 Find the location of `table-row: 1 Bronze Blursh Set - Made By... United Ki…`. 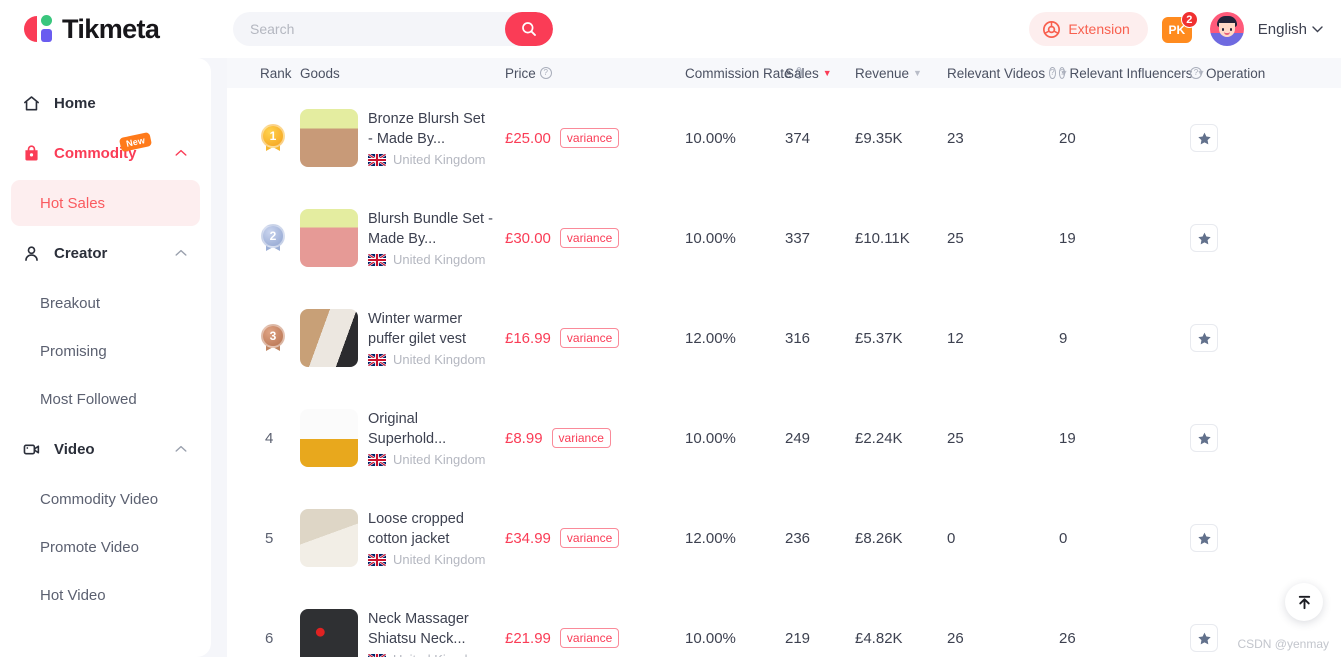

table-row: 1 Bronze Blursh Set - Made By... United Ki… is located at coordinates (784, 138).